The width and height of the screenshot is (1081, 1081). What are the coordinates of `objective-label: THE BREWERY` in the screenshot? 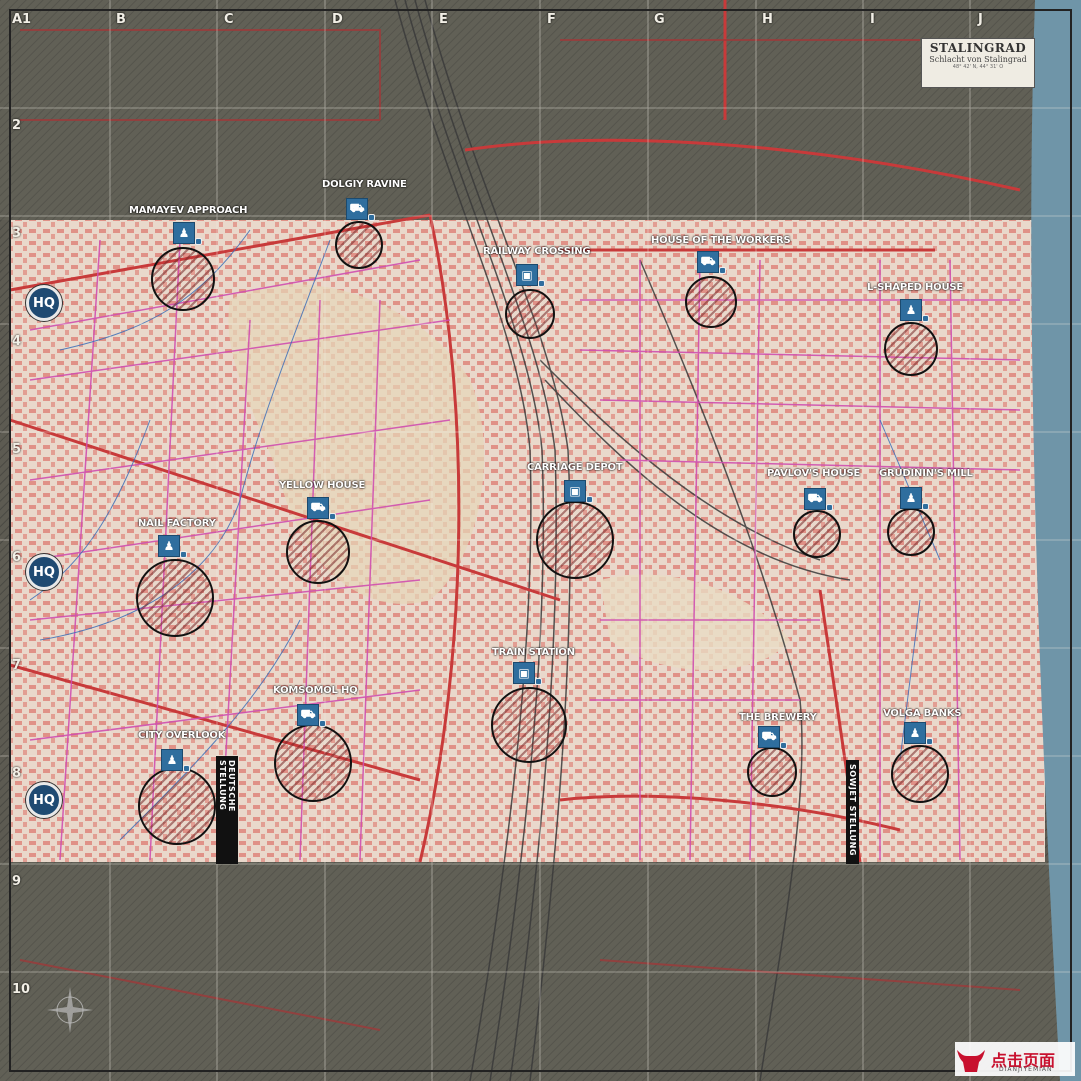 It's located at (778, 717).